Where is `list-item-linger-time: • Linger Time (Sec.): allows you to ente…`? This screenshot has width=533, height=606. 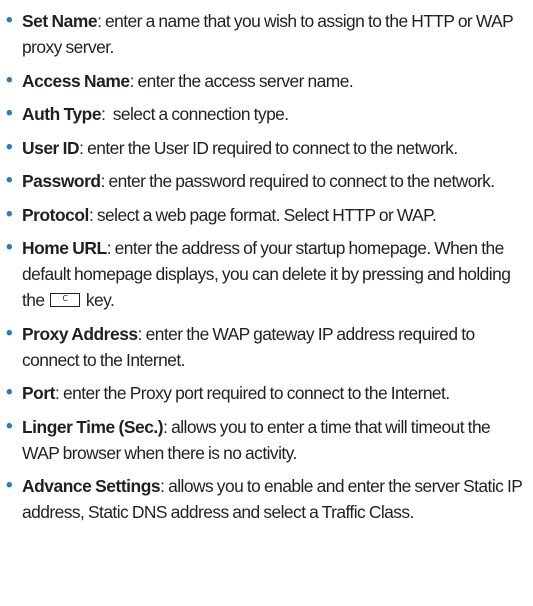 list-item-linger-time: • Linger Time (Sec.): allows you to ente… is located at coordinates (267, 440).